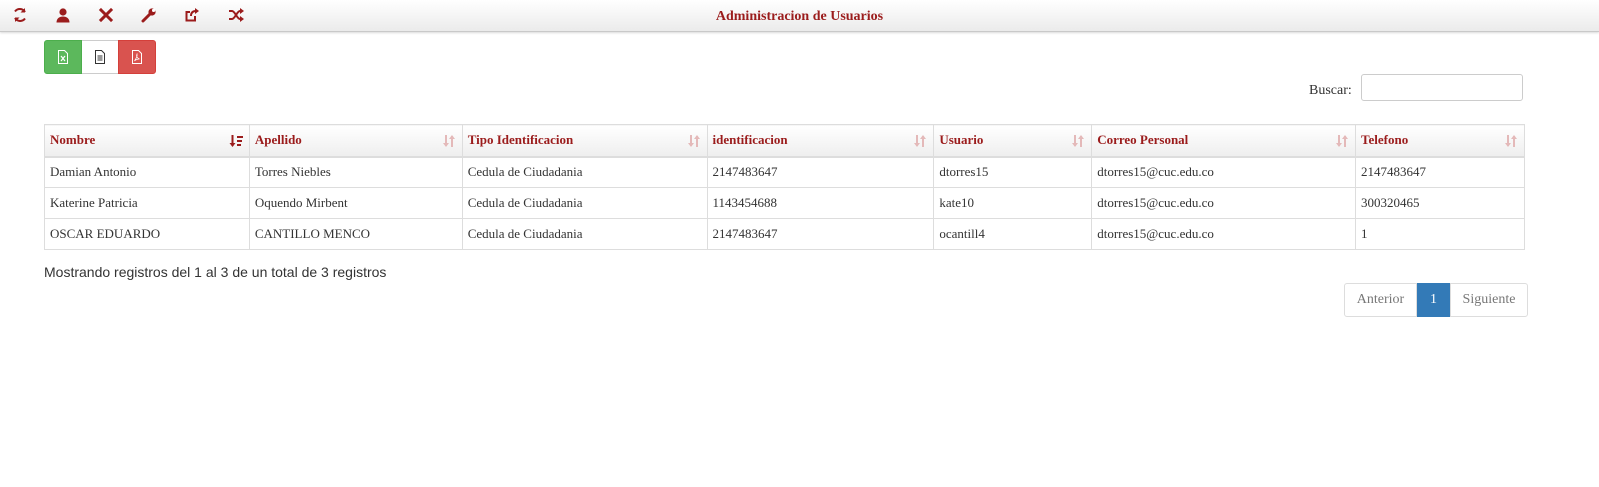  Describe the element at coordinates (1013, 203) in the screenshot. I see `cell-usuario: kate10` at that location.